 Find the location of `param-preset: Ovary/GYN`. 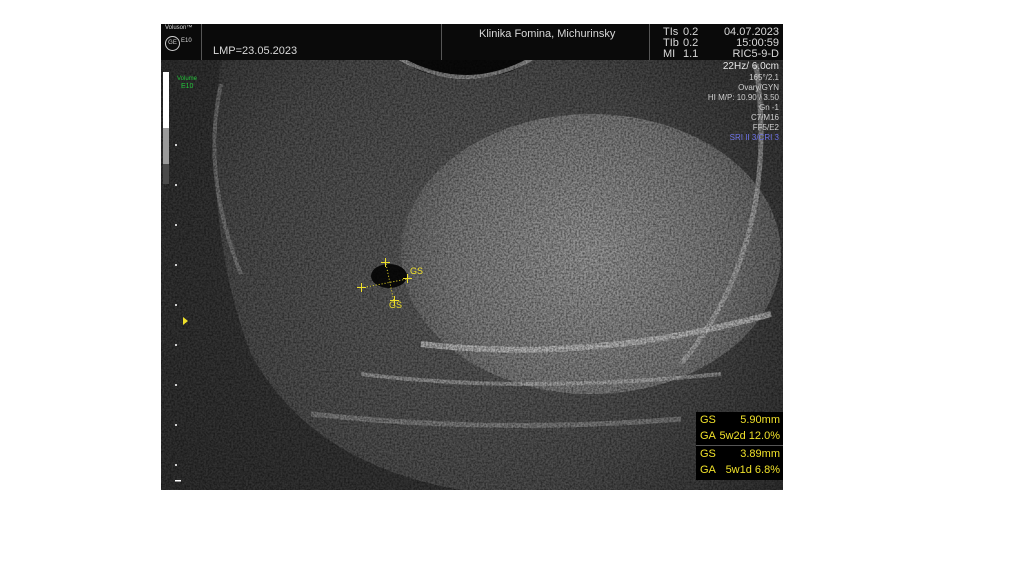

param-preset: Ovary/GYN is located at coordinates (758, 87).